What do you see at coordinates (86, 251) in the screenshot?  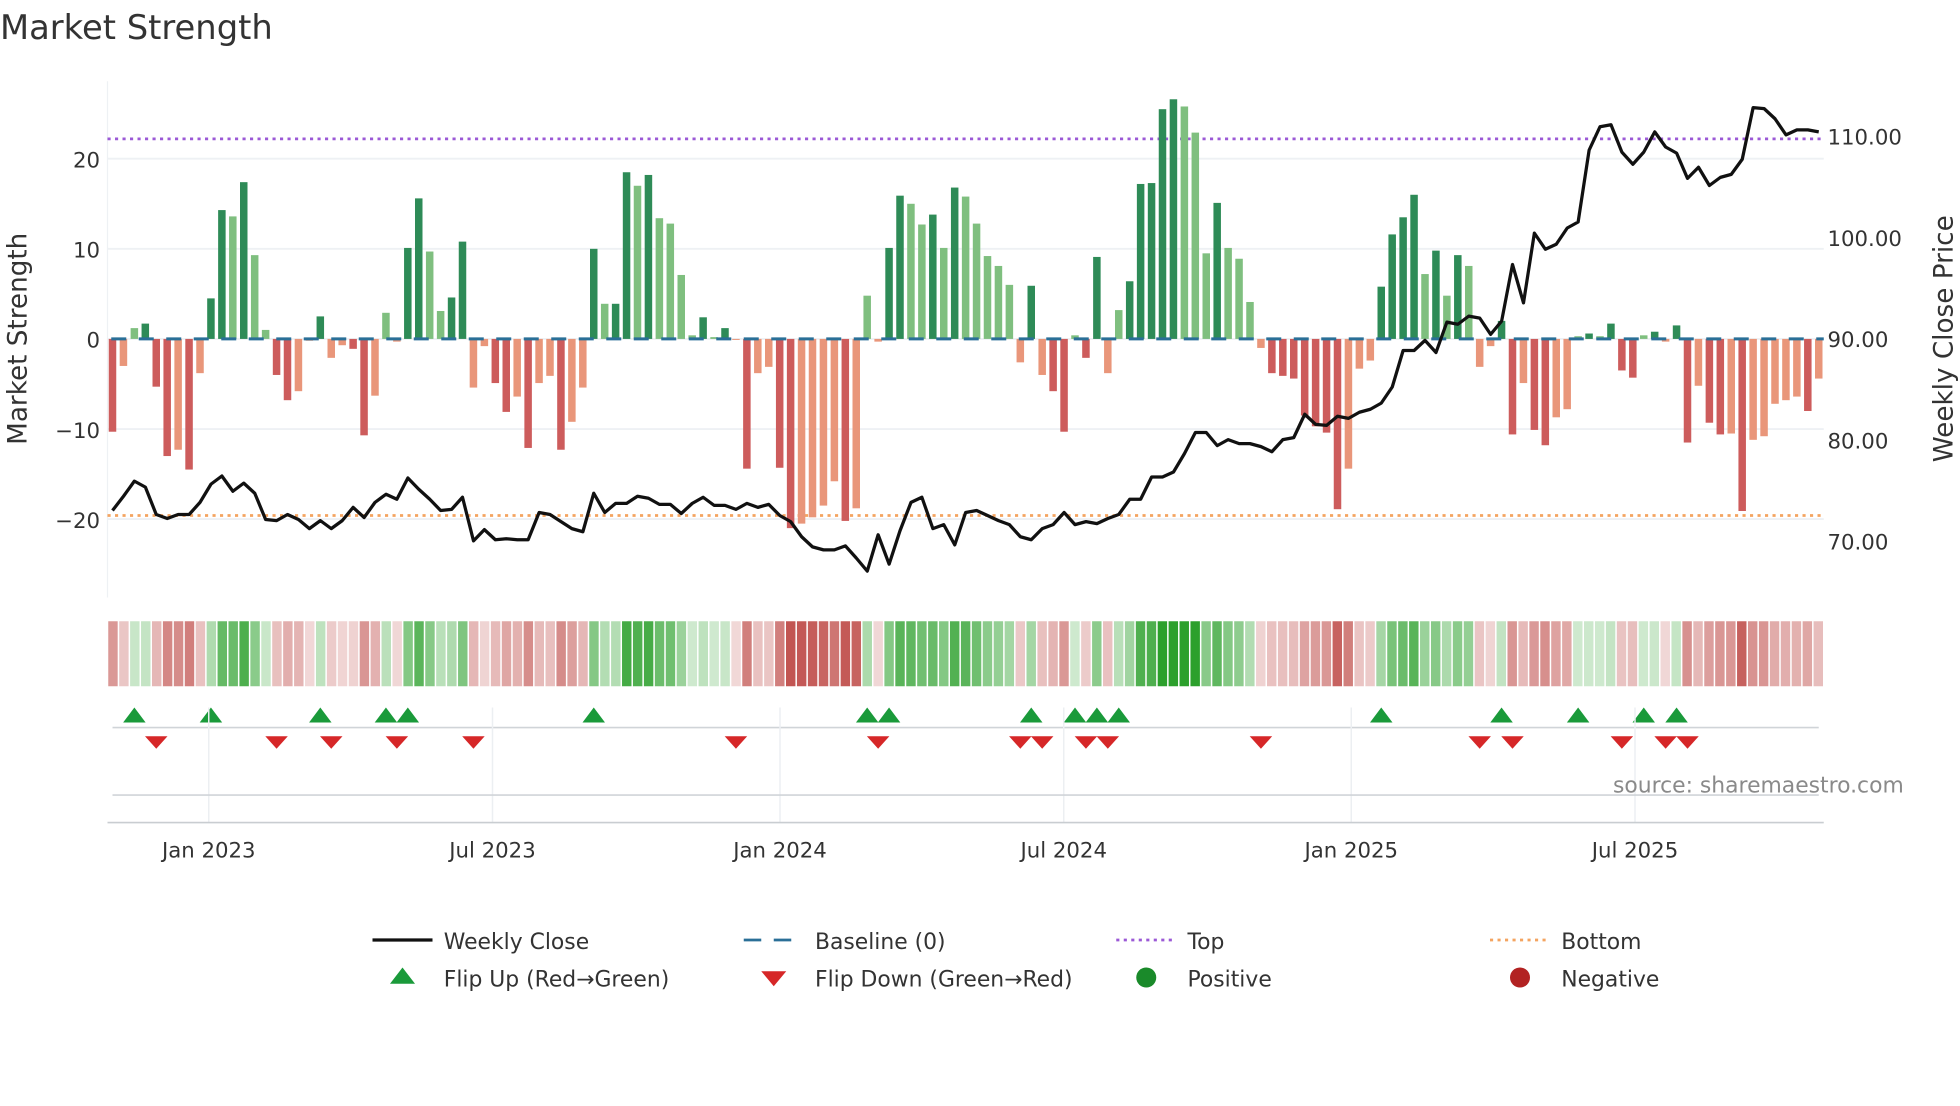 I see `y-tick-label: 10` at bounding box center [86, 251].